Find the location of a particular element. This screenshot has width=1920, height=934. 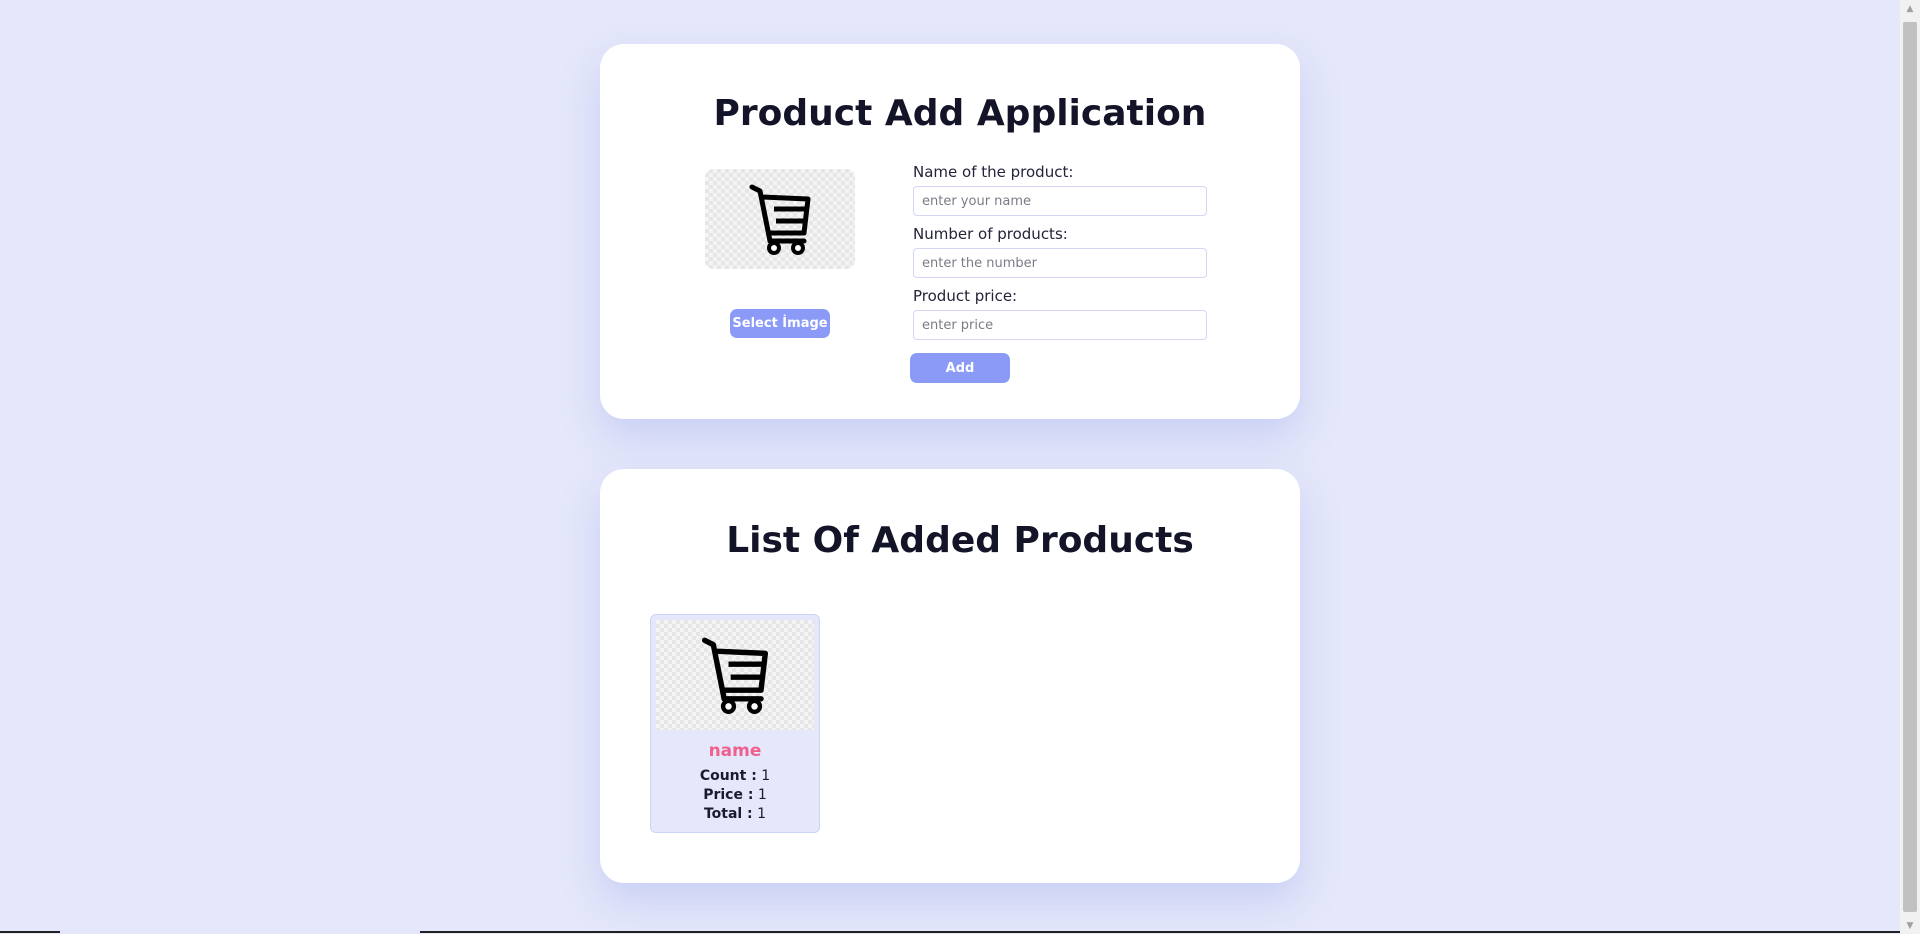

select-image-button: Select İmage is located at coordinates (780, 323).